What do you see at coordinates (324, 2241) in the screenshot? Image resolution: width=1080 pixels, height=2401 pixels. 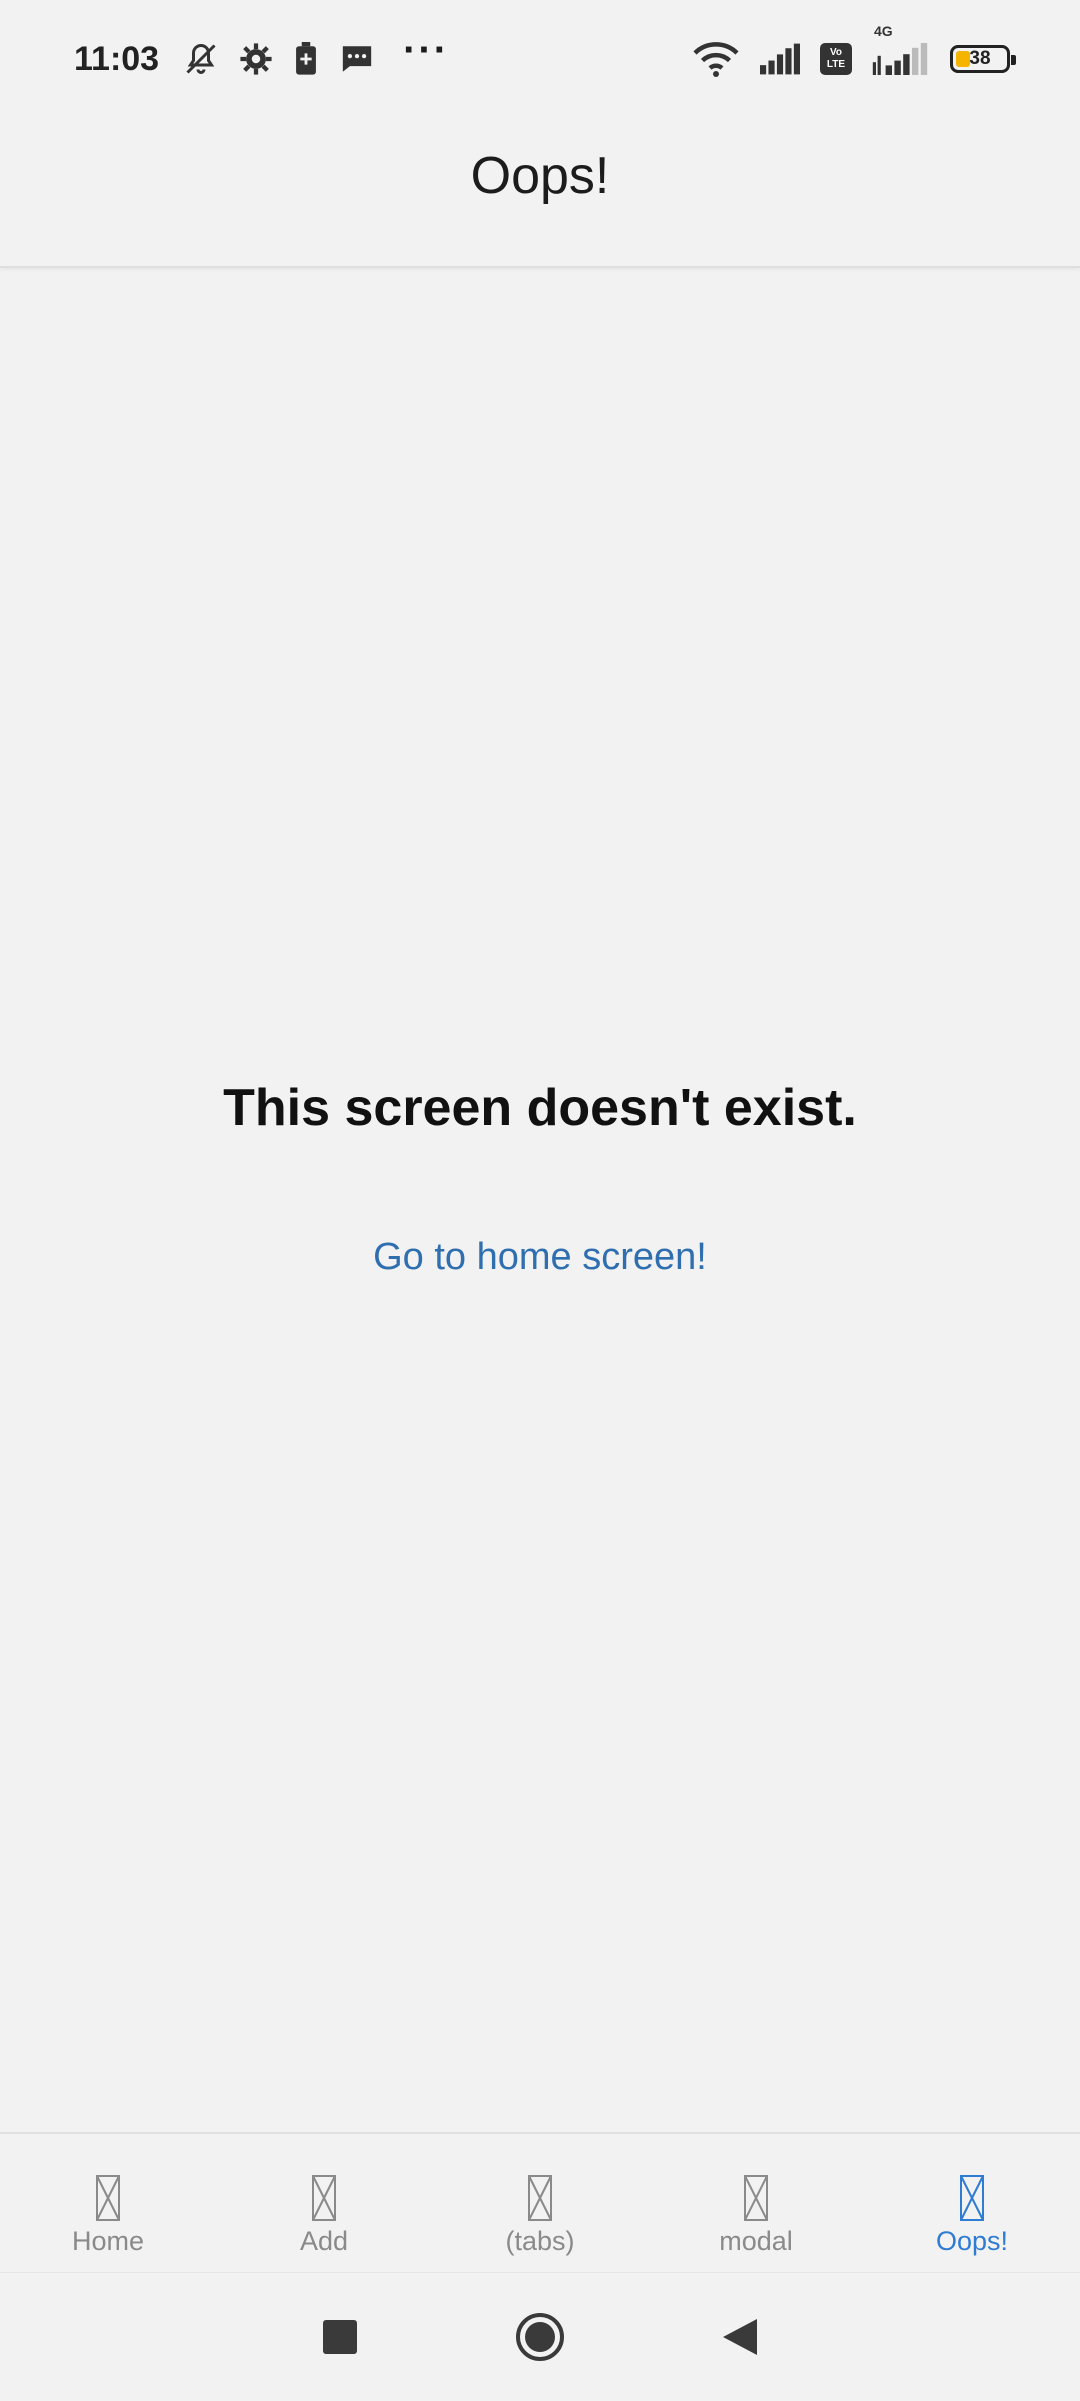 I see `tab-add-label: Add` at bounding box center [324, 2241].